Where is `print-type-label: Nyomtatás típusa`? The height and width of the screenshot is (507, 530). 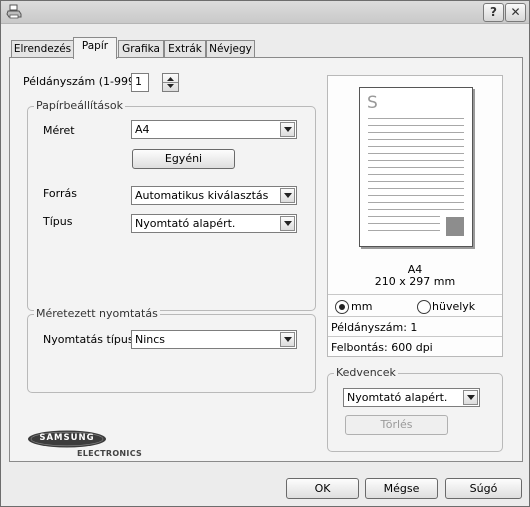 print-type-label: Nyomtatás típusa is located at coordinates (92, 339).